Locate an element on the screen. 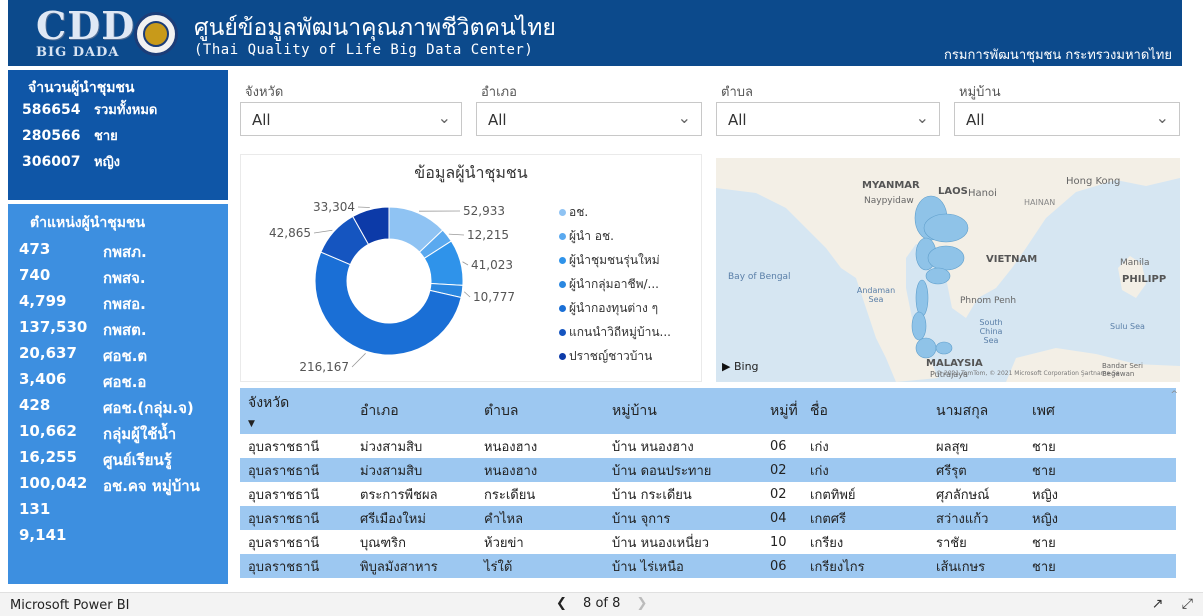 The height and width of the screenshot is (616, 1203). position-value: 131 is located at coordinates (35, 509).